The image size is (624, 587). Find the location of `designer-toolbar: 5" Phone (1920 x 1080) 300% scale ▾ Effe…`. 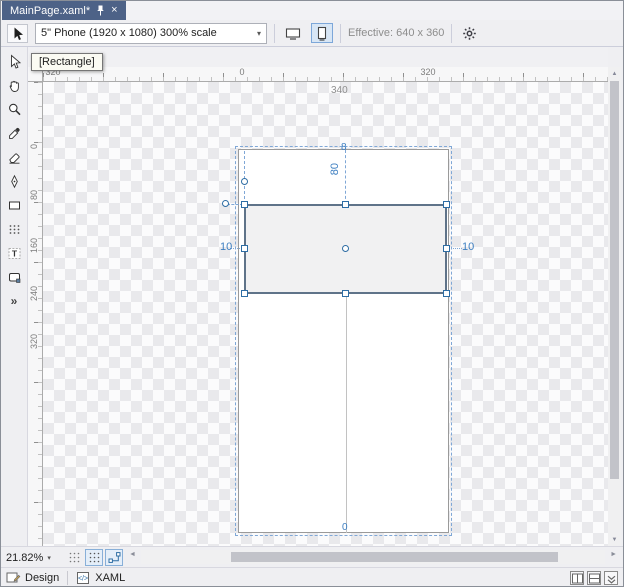

designer-toolbar: 5" Phone (1920 x 1080) 300% scale ▾ Effe… is located at coordinates (312, 33).